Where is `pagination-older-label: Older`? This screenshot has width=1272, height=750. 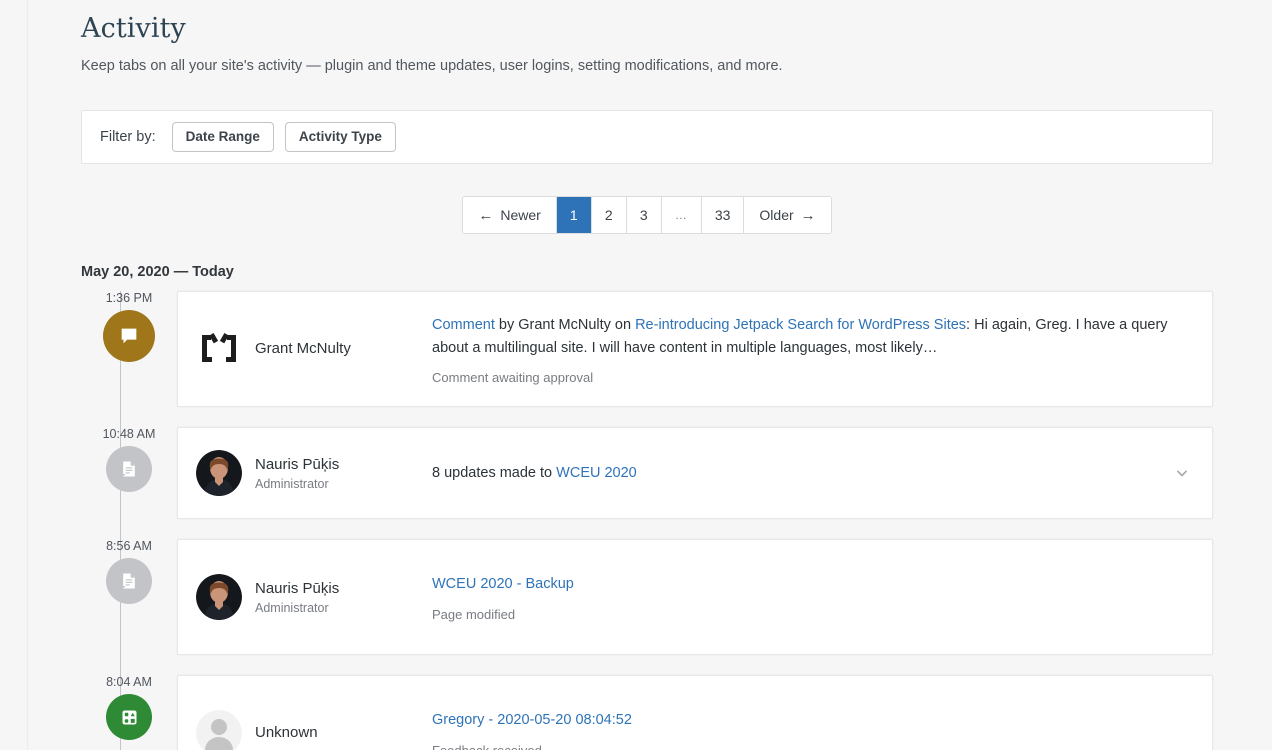
pagination-older-label: Older is located at coordinates (776, 215).